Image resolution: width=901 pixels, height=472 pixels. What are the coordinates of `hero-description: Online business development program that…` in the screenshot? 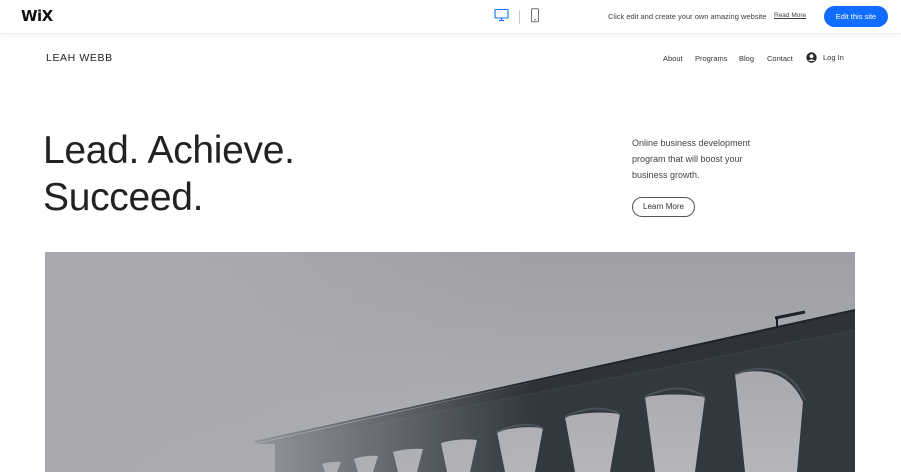 It's located at (691, 159).